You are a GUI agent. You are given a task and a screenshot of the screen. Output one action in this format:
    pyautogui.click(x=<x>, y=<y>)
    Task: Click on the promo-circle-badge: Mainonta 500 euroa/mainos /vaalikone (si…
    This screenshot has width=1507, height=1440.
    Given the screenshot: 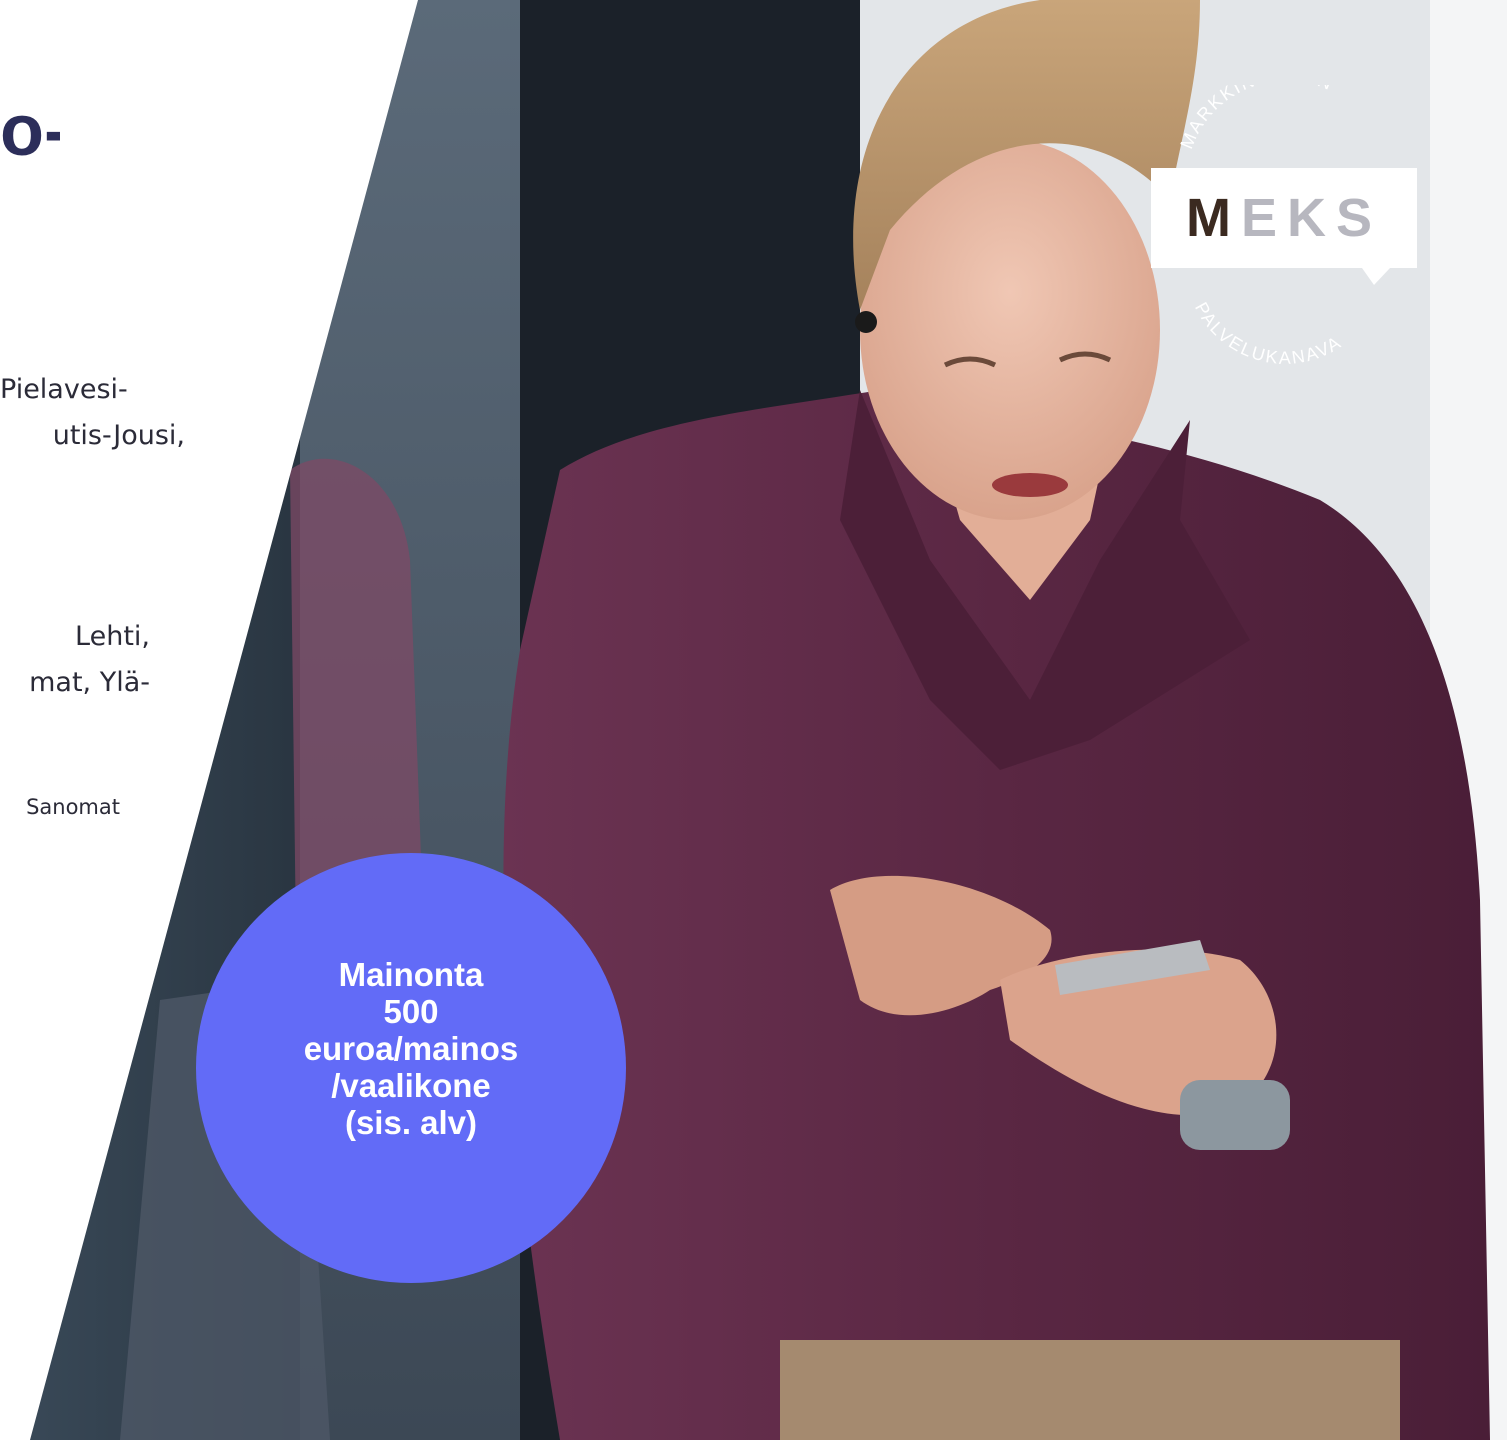 What is the action you would take?
    pyautogui.click(x=411, y=1068)
    